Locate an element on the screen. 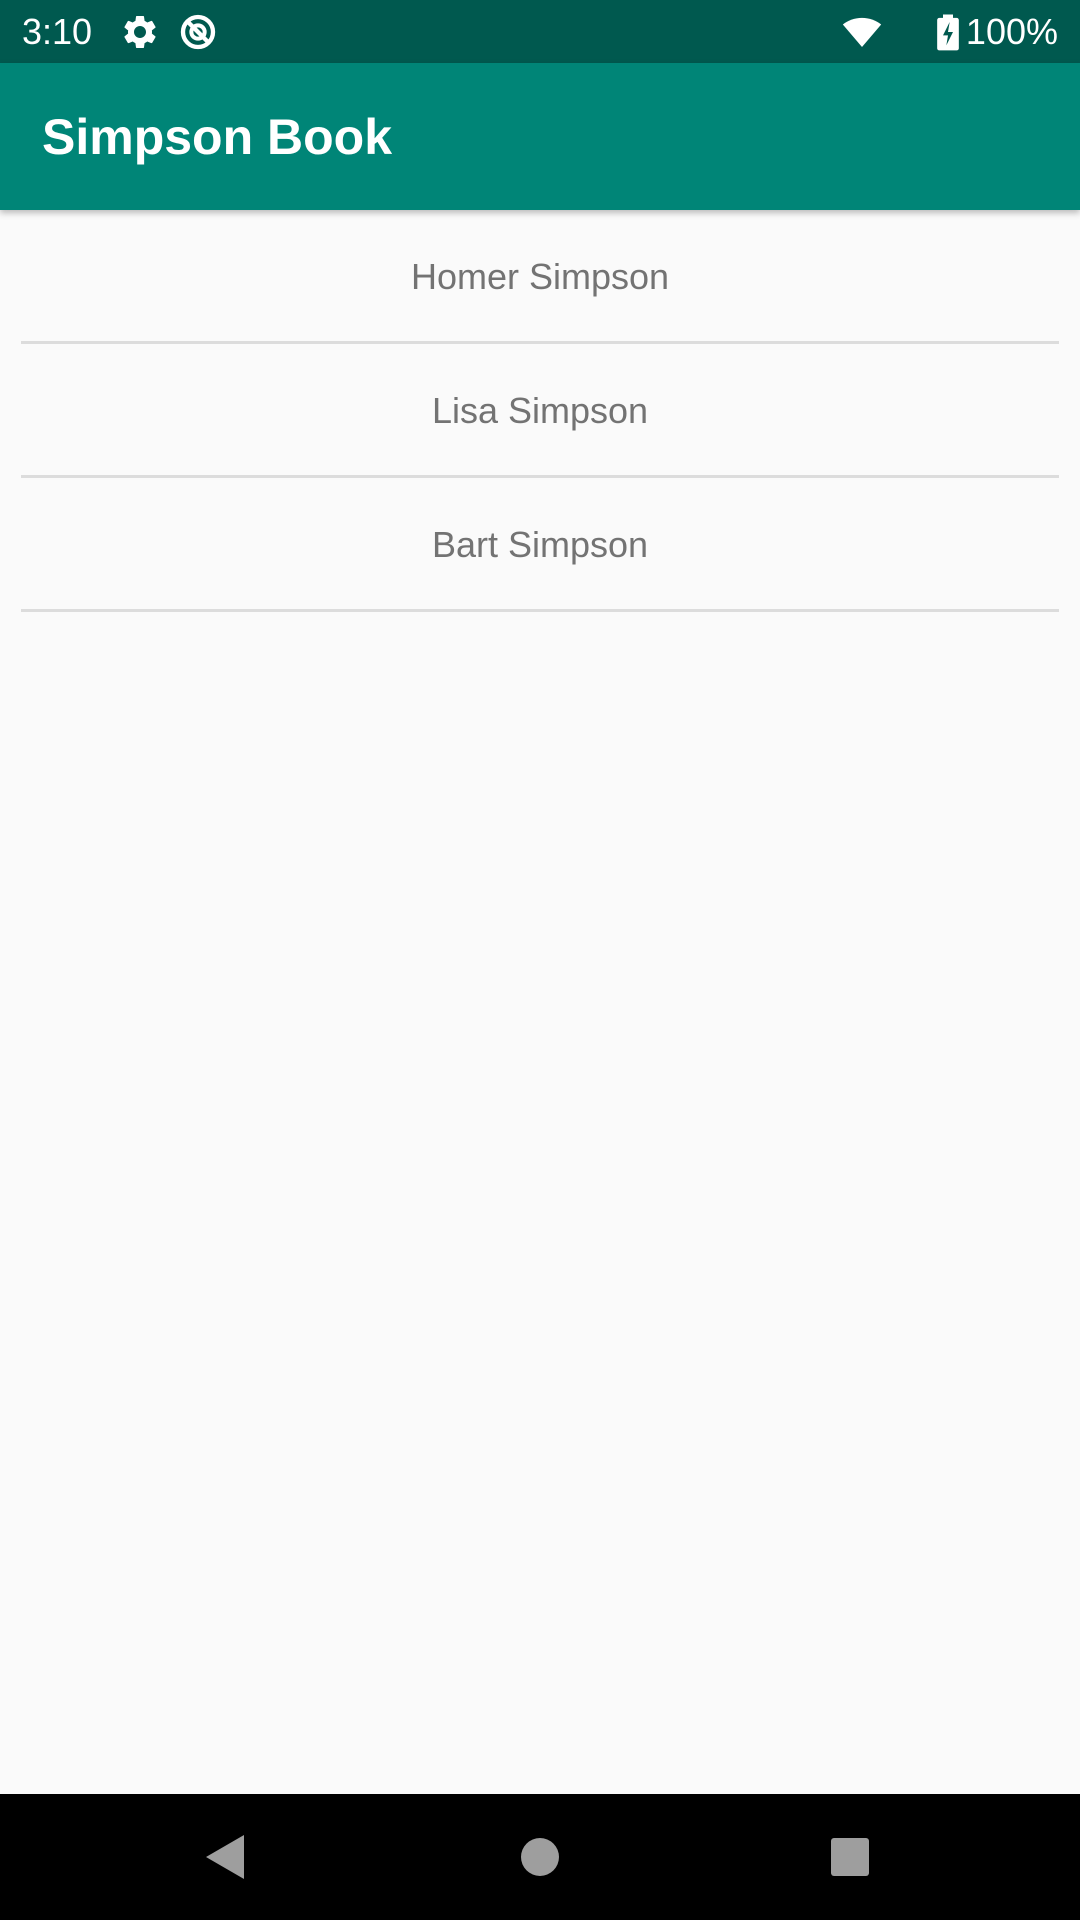  recents-icon is located at coordinates (850, 1857).